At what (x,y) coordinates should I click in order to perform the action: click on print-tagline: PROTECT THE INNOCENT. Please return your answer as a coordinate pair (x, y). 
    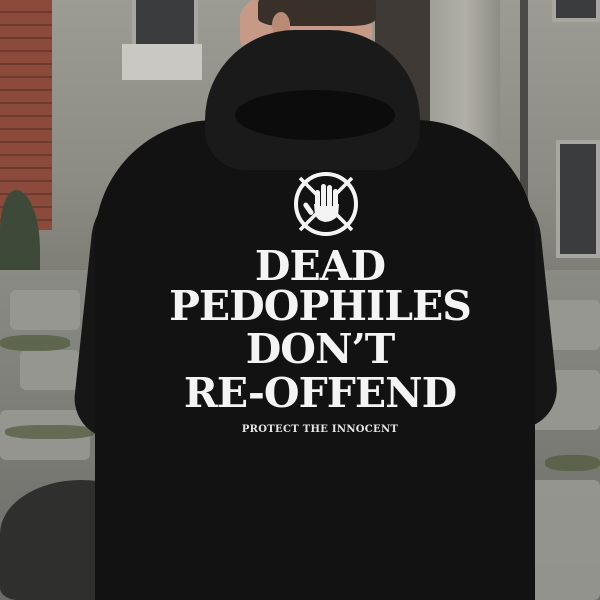
    Looking at the image, I should click on (320, 429).